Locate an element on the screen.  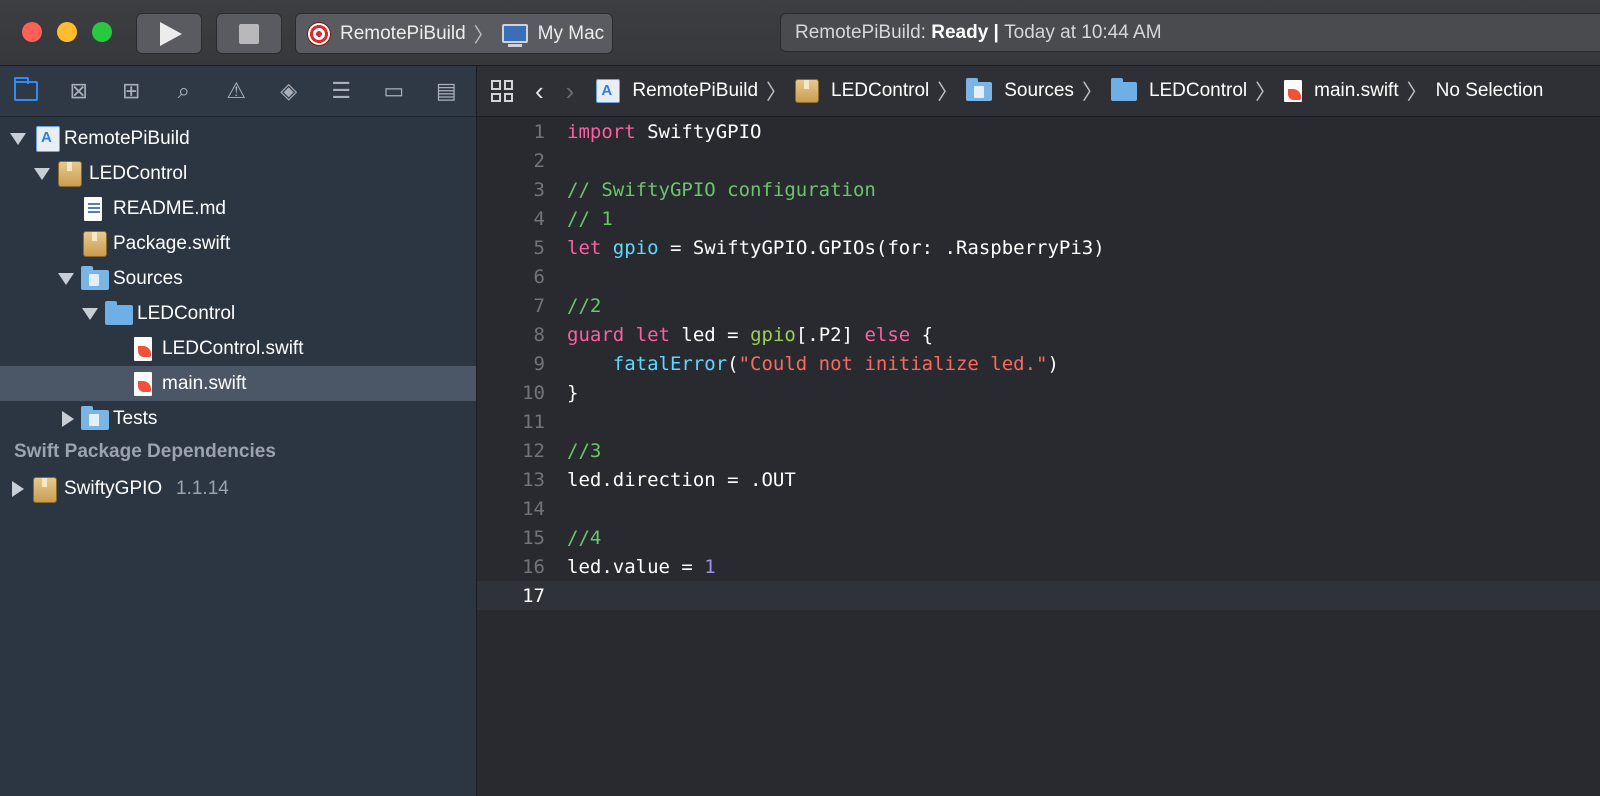
breadcrumb-label: main.swift is located at coordinates (1356, 90).